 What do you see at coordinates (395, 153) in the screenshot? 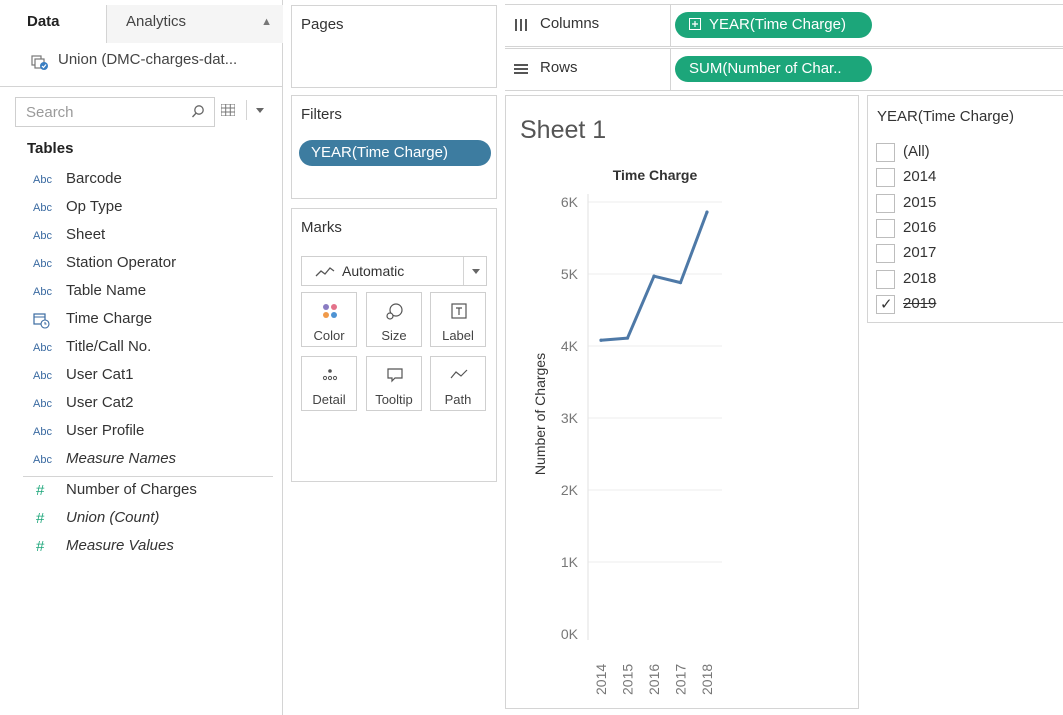
I see `filter-pill-year: YEAR(Time Charge)` at bounding box center [395, 153].